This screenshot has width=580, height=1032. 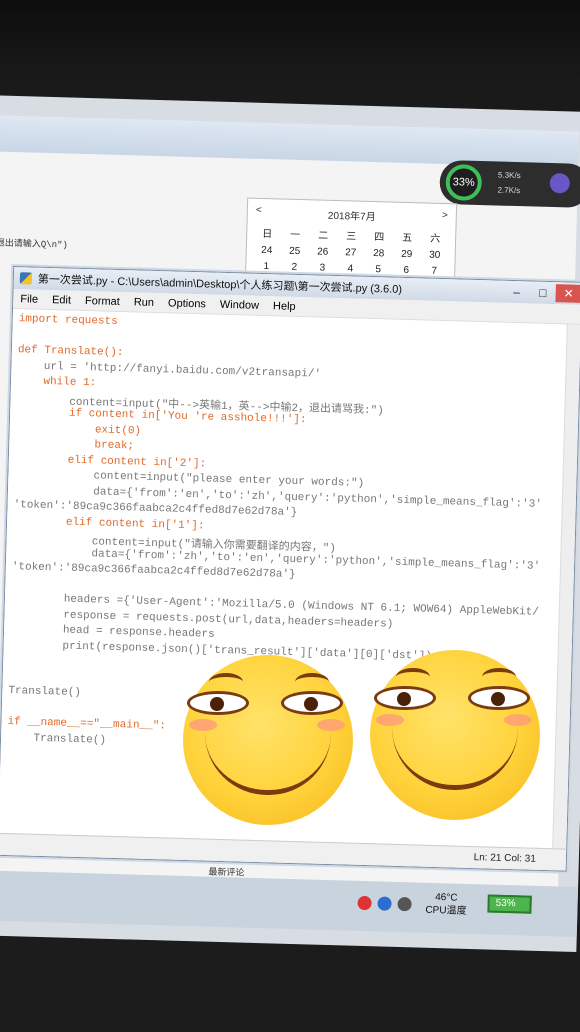 I want to click on calendar-title: 2018年7月, so click(x=351, y=217).